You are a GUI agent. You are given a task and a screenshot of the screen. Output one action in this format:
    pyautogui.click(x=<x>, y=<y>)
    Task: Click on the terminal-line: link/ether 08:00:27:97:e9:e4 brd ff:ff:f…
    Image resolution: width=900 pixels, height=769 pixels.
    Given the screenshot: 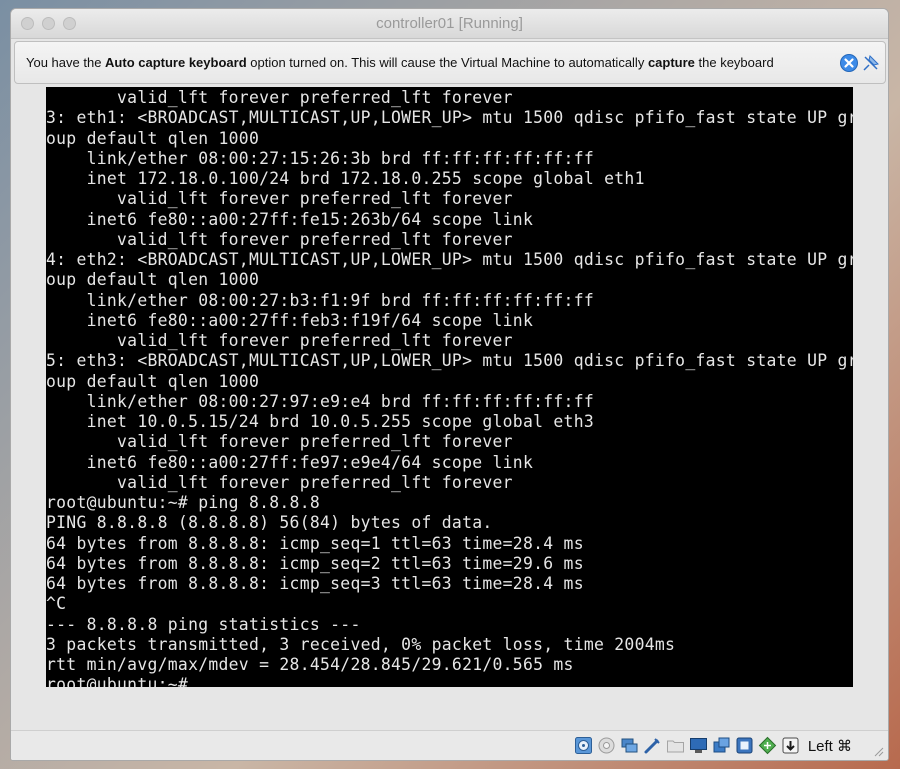 What is the action you would take?
    pyautogui.click(x=320, y=401)
    